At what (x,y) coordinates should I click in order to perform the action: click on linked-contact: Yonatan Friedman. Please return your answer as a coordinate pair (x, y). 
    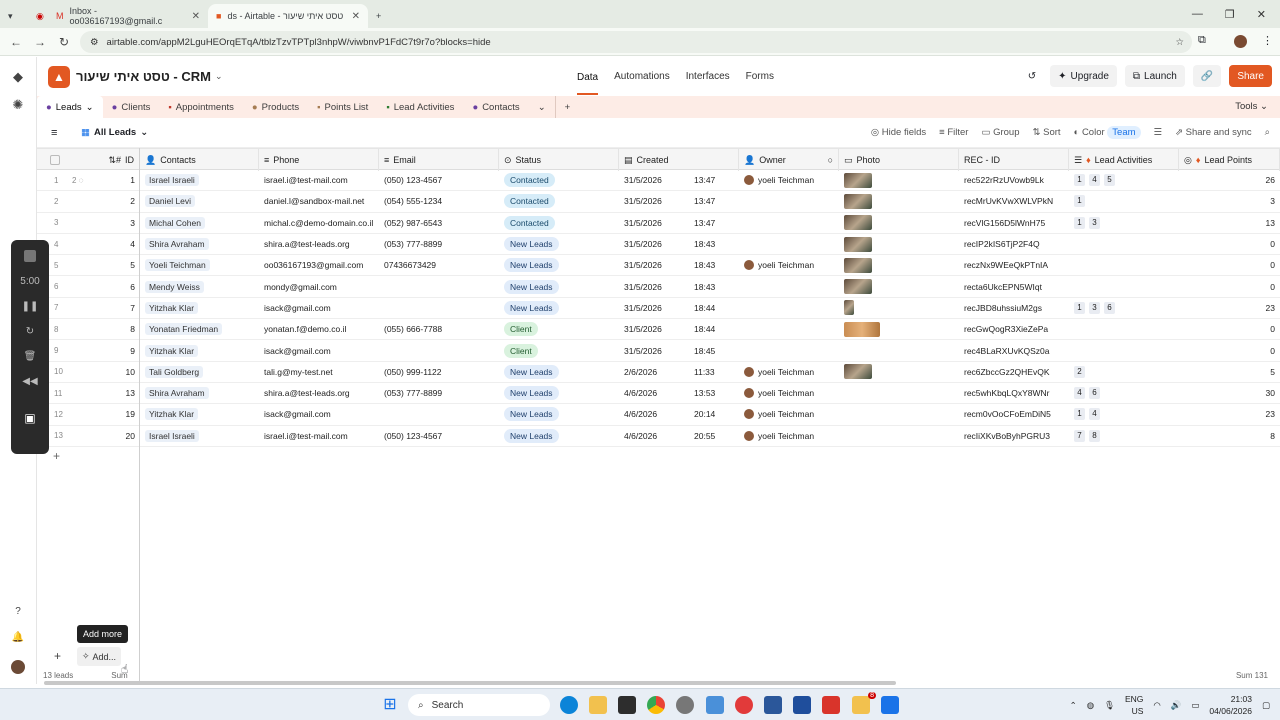
    Looking at the image, I should click on (184, 329).